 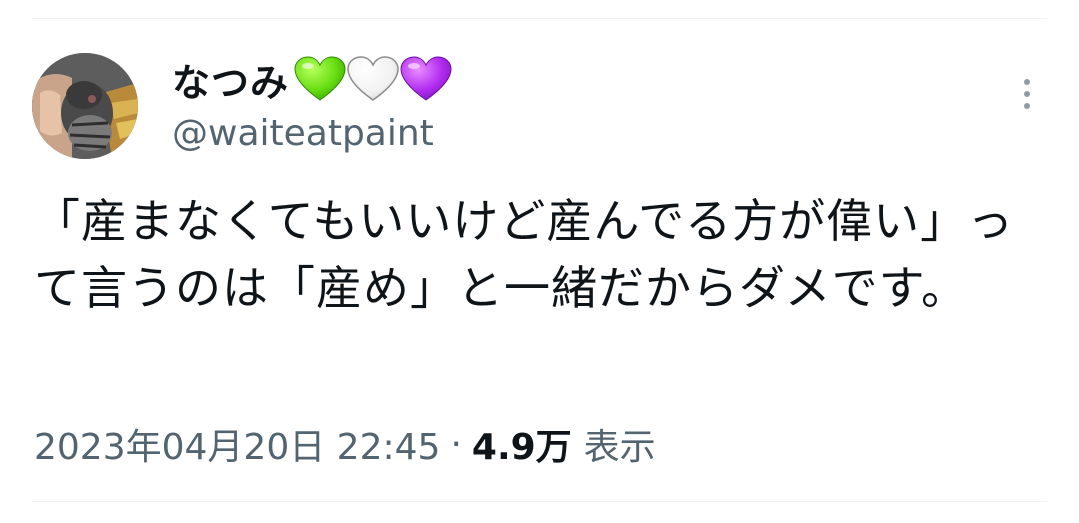 What do you see at coordinates (320, 79) in the screenshot?
I see `green-heart-icon` at bounding box center [320, 79].